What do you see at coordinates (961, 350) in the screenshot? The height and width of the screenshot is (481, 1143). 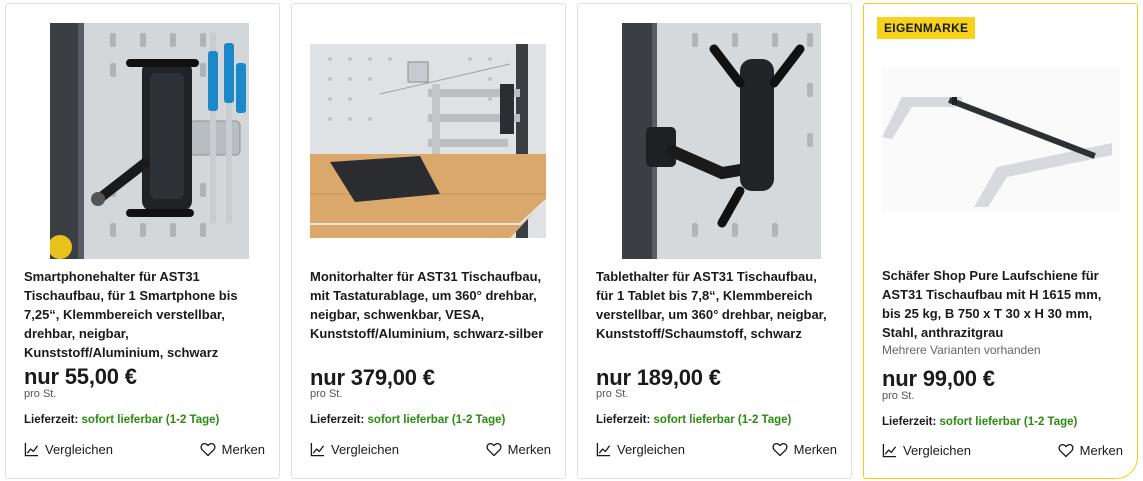 I see `variants-note: Mehrere Varianten vorhanden` at bounding box center [961, 350].